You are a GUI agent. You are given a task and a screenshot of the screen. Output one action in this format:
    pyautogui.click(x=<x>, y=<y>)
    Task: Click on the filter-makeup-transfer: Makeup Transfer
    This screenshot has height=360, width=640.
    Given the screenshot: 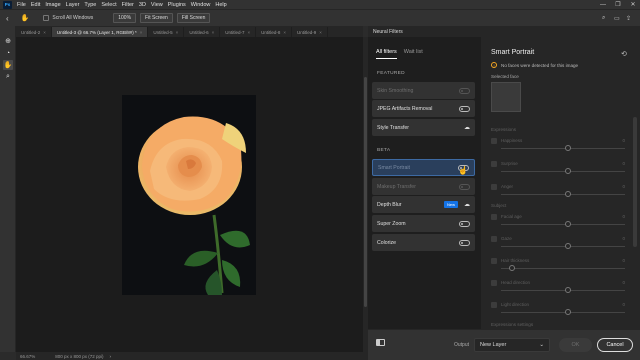 What is the action you would take?
    pyautogui.click(x=423, y=186)
    